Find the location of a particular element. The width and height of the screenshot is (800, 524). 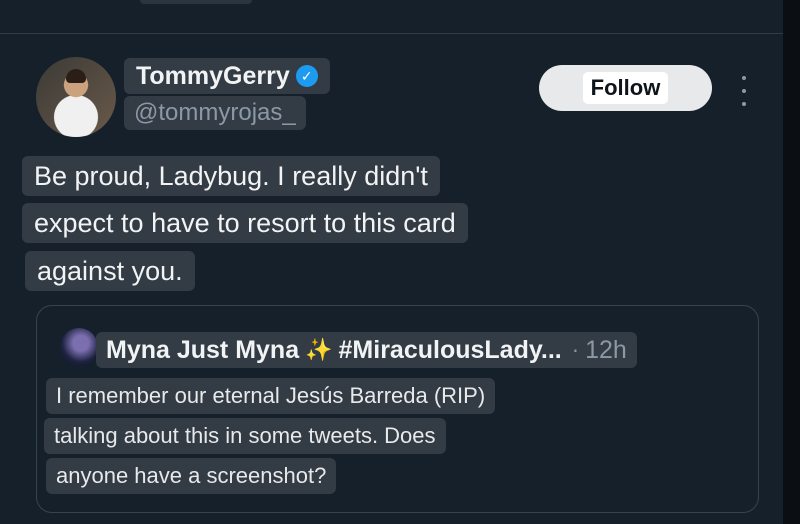

quoted-text-line: talking about this in some tweets. Does is located at coordinates (245, 436).